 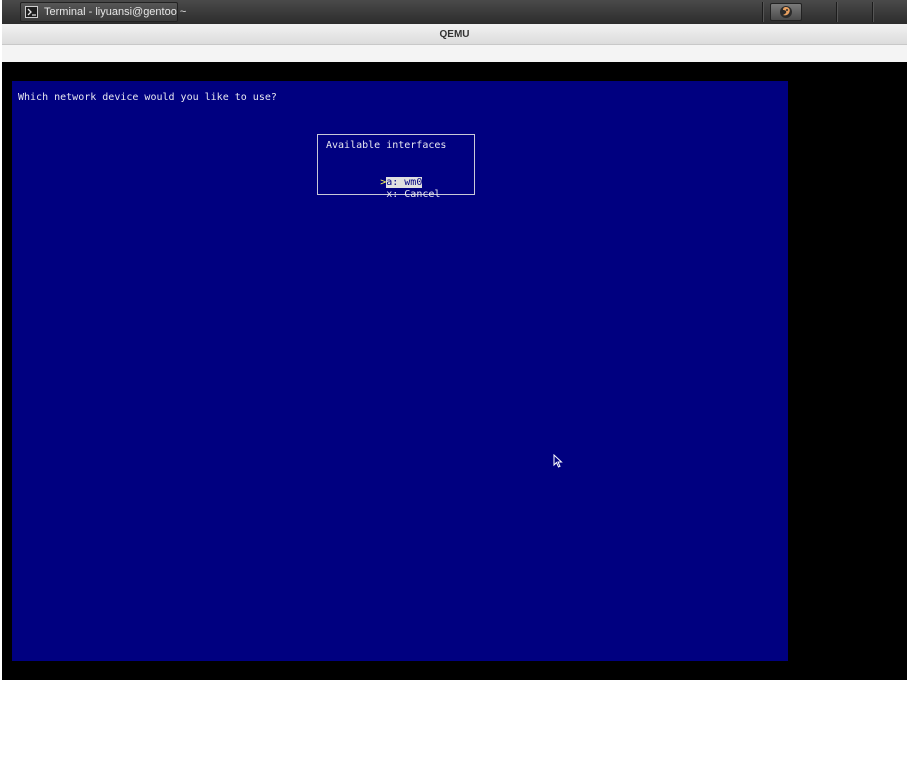 I want to click on window-title: QEMU, so click(x=454, y=34).